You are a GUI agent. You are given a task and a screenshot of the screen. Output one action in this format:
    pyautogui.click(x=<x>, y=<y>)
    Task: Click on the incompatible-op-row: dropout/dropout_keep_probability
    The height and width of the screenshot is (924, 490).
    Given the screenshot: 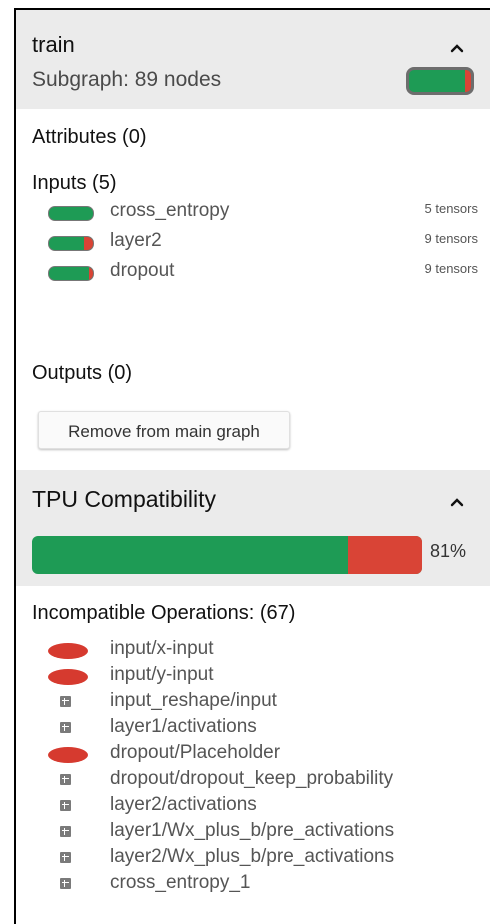 What is the action you would take?
    pyautogui.click(x=268, y=781)
    